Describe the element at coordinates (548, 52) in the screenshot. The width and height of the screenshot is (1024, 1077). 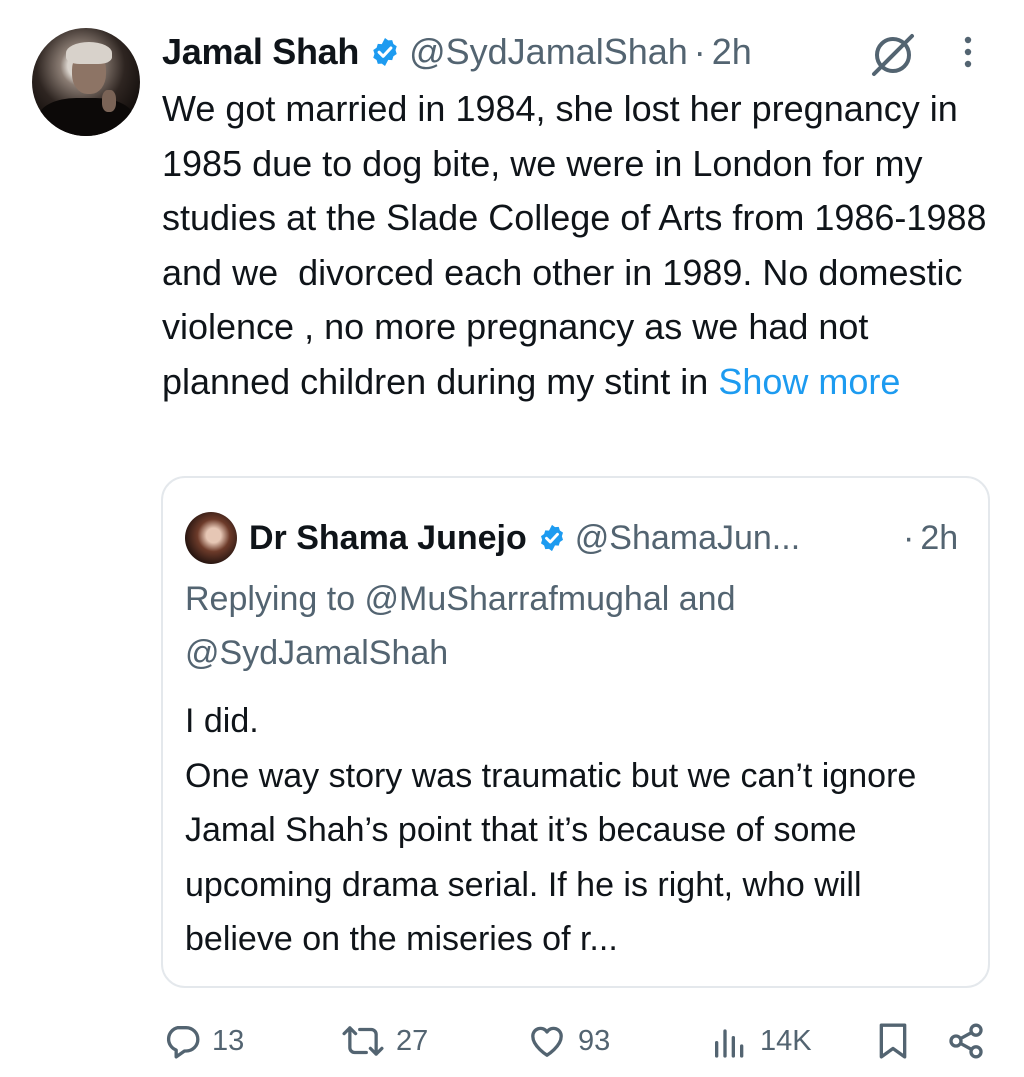
I see `author-handle: @SydJamalShah` at that location.